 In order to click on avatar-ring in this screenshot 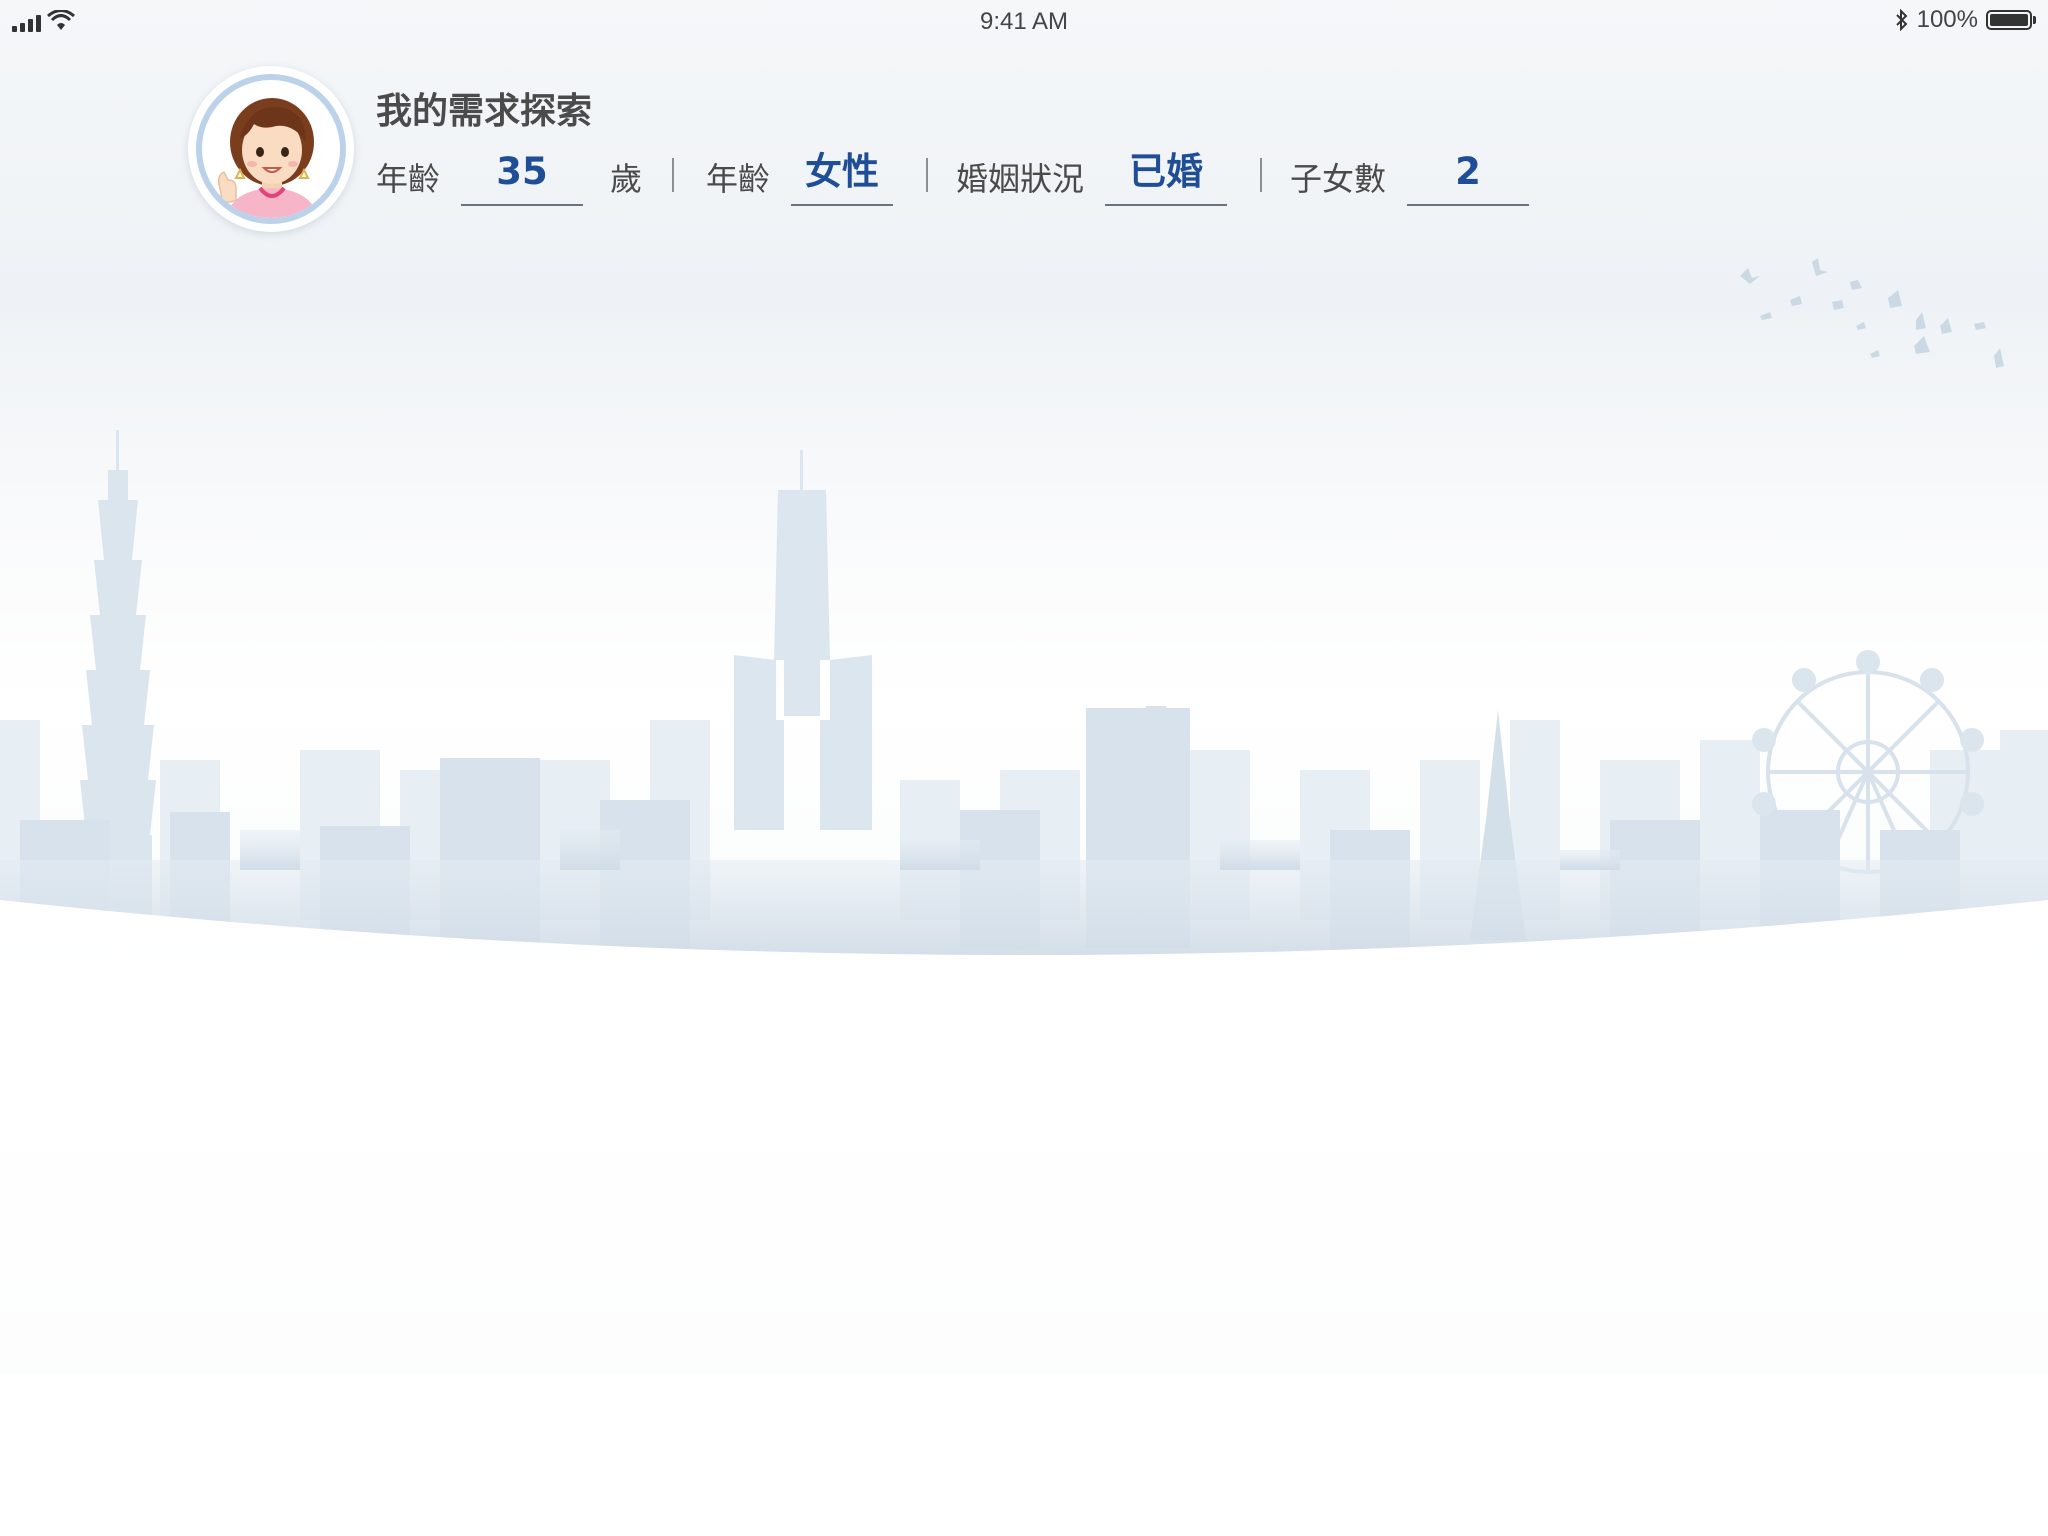, I will do `click(271, 149)`.